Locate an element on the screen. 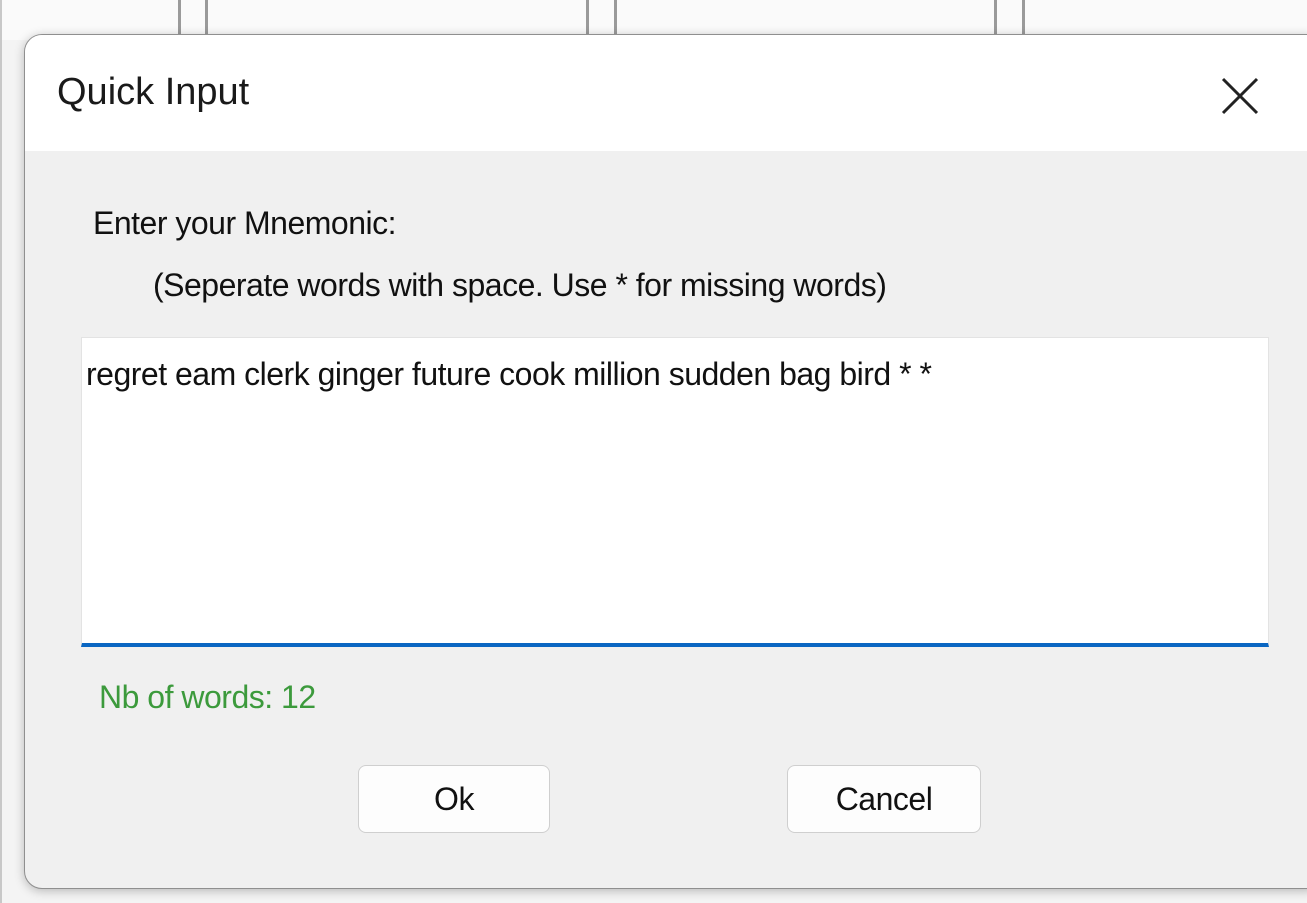  dialog-title: Quick Input is located at coordinates (153, 92).